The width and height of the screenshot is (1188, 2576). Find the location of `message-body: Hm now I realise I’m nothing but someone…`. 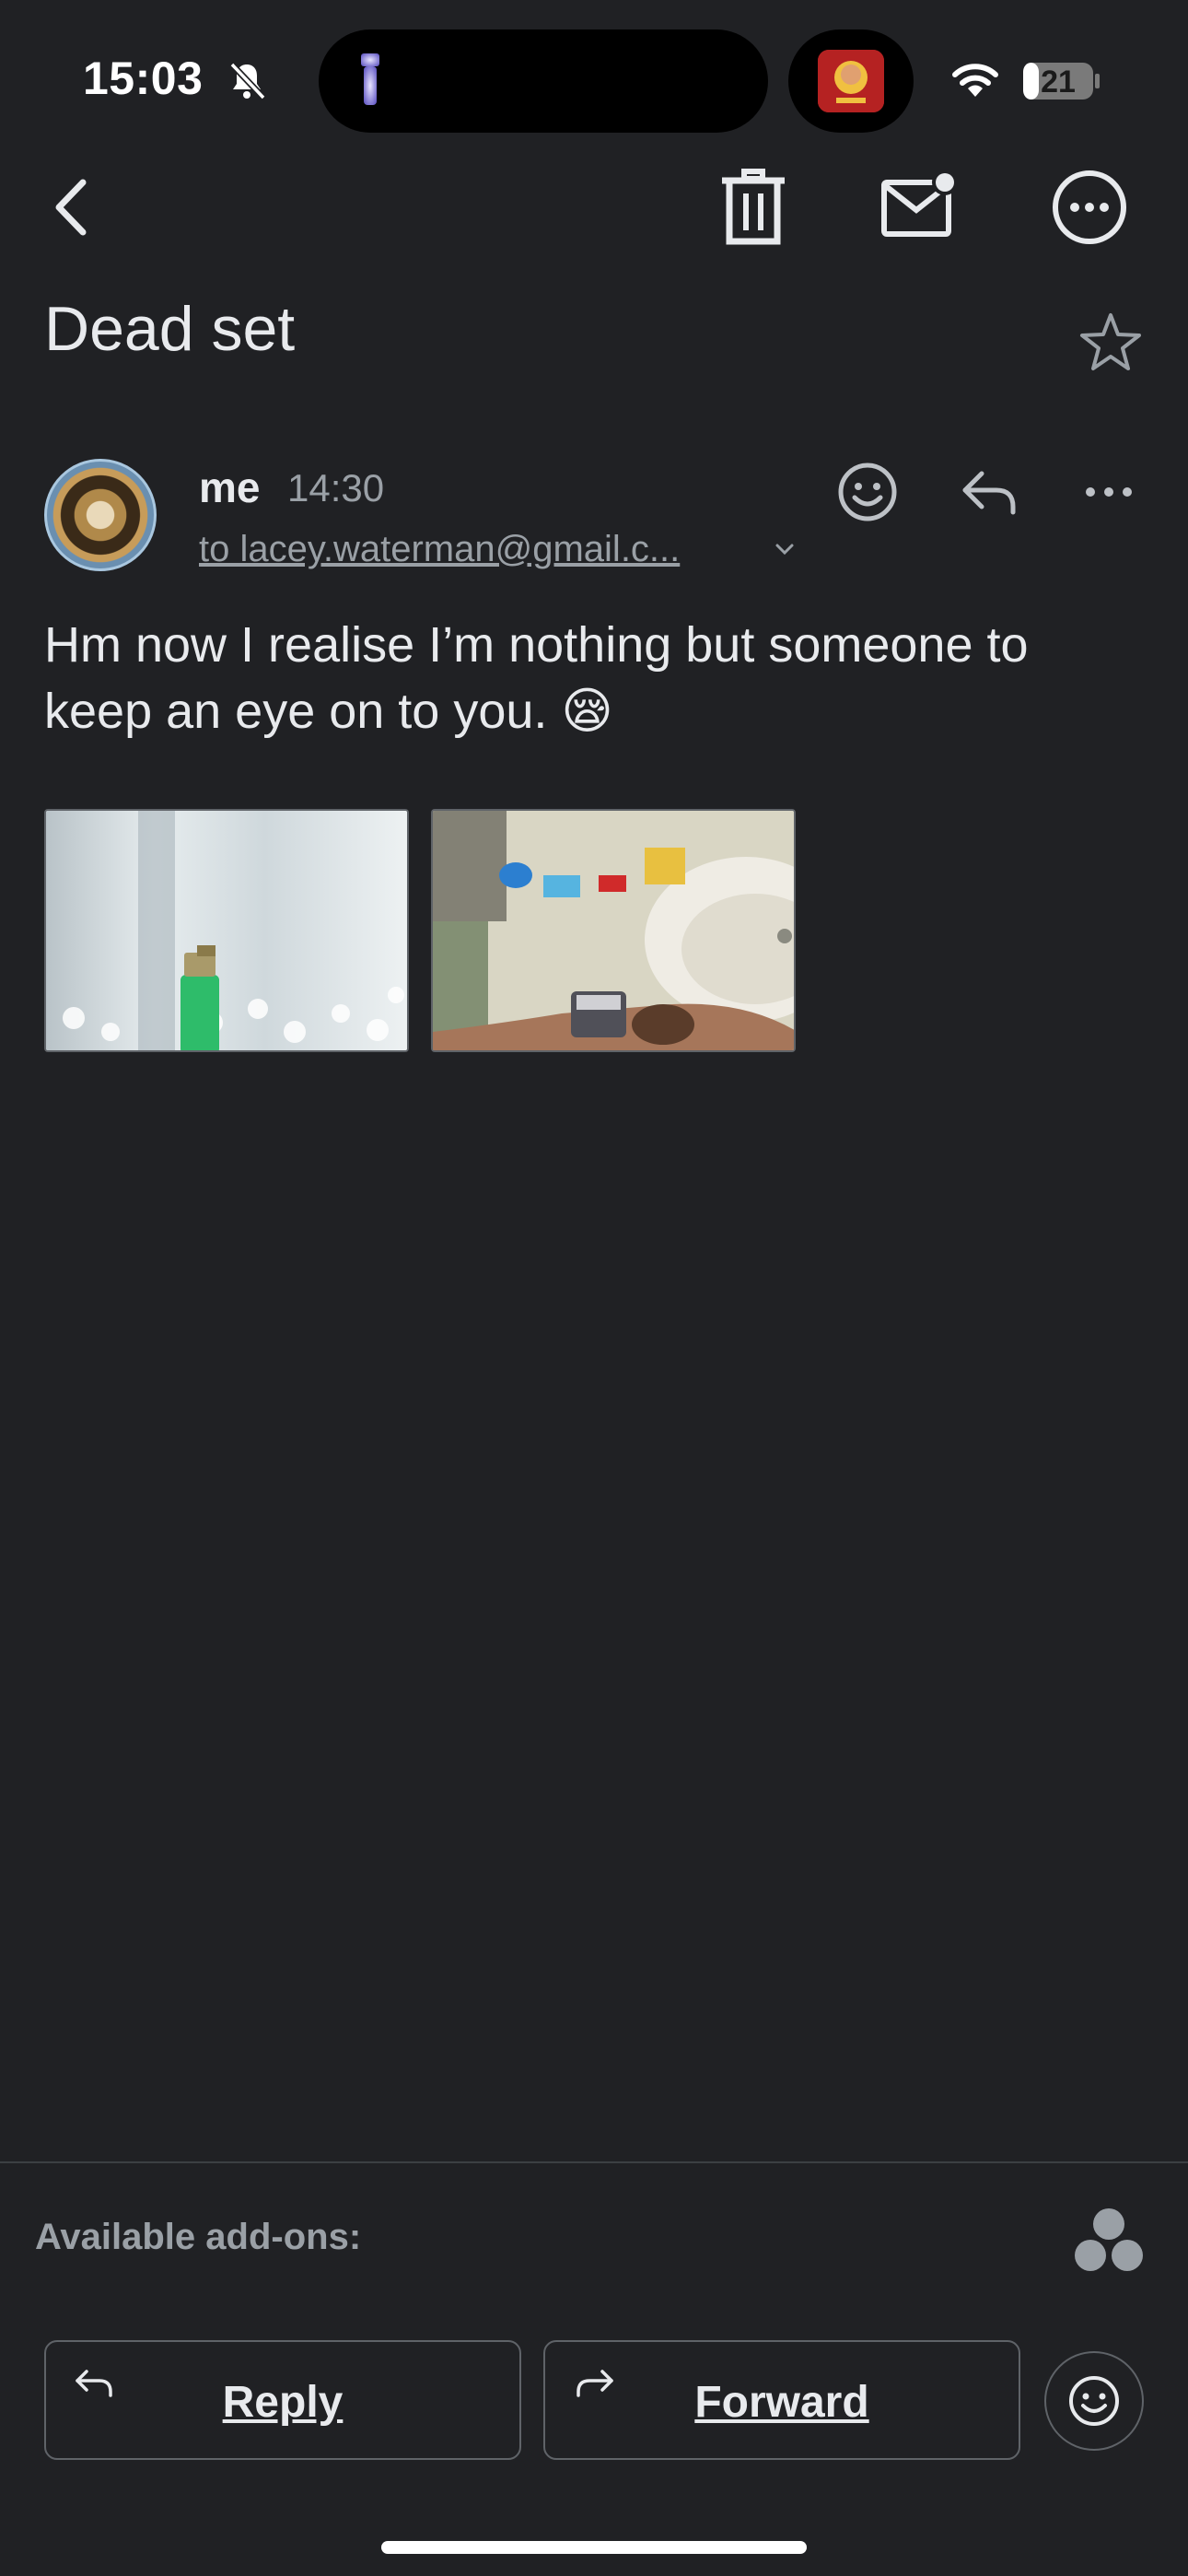

message-body: Hm now I realise I’m nothing but someone… is located at coordinates (536, 678).